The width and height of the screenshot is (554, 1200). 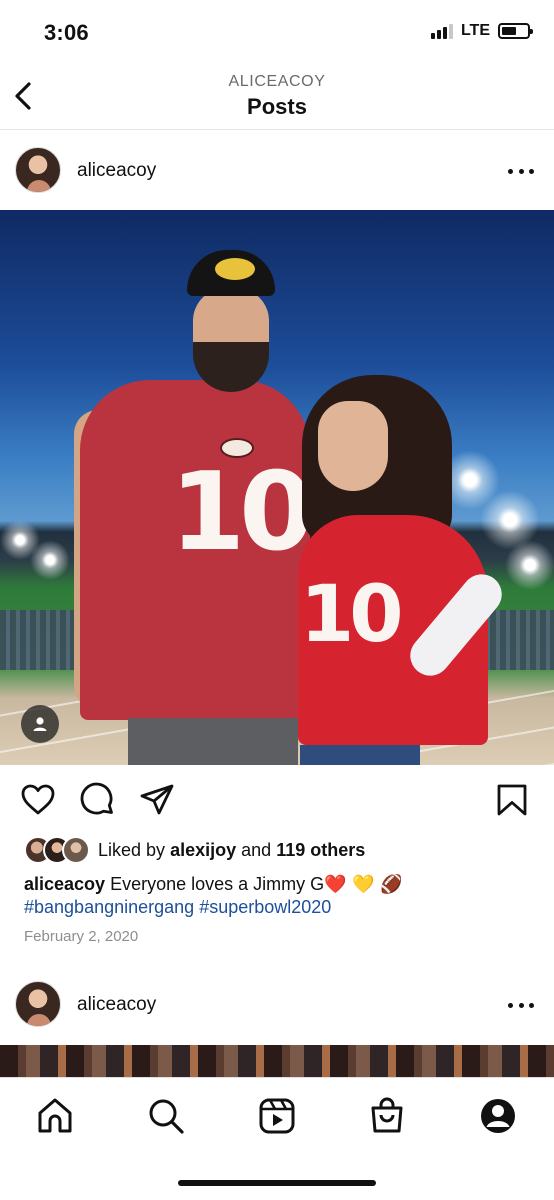 I want to click on comment-icon, so click(x=96, y=798).